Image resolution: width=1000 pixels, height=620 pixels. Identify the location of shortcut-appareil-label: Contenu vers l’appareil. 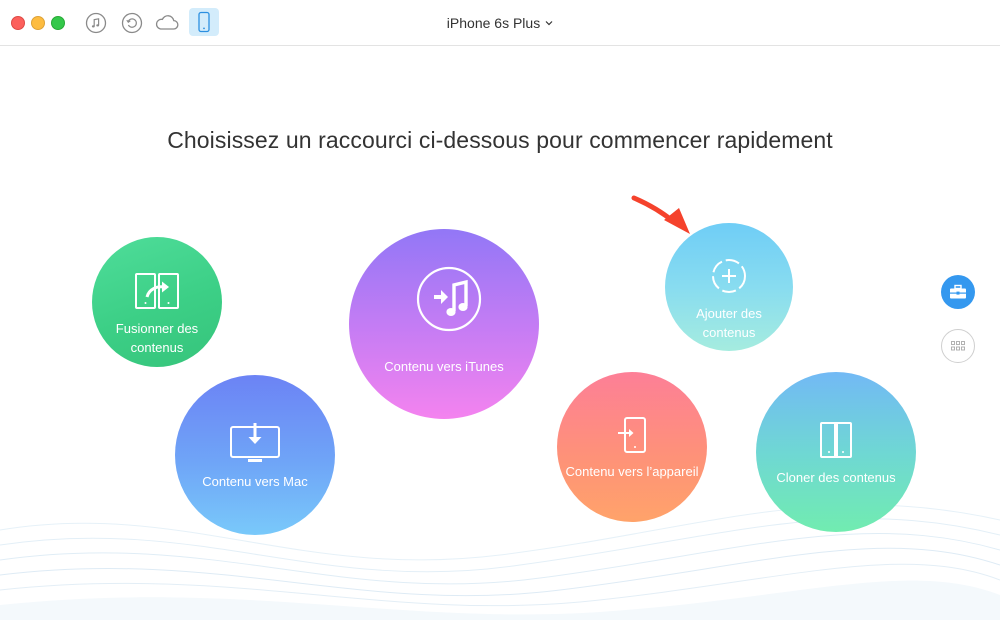
(632, 471).